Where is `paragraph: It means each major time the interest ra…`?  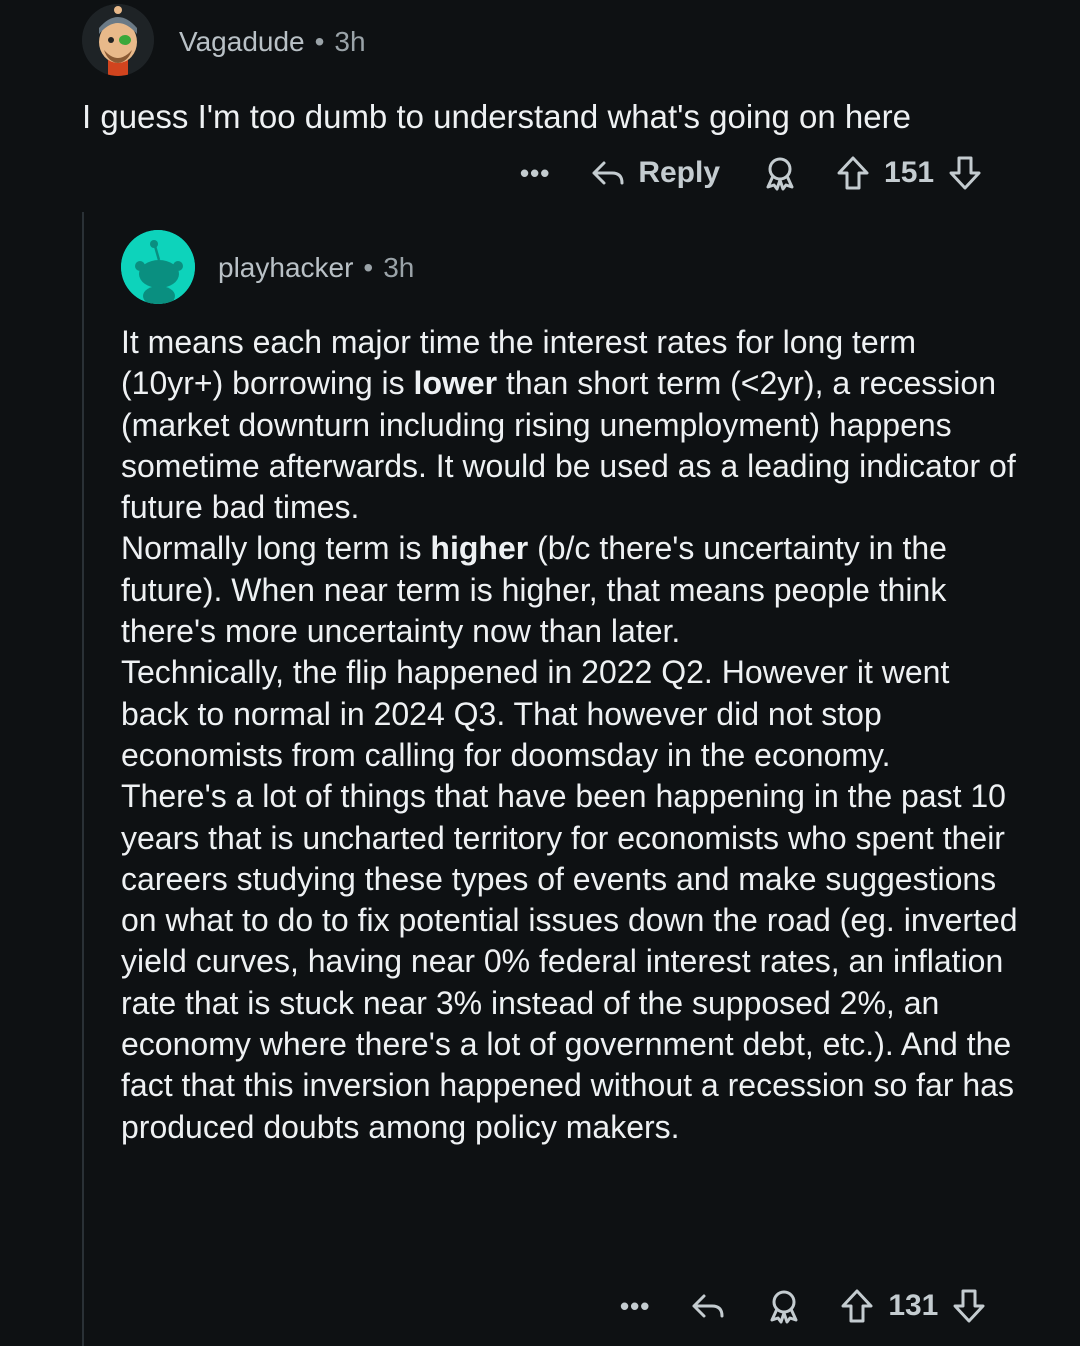 paragraph: It means each major time the interest ra… is located at coordinates (571, 425).